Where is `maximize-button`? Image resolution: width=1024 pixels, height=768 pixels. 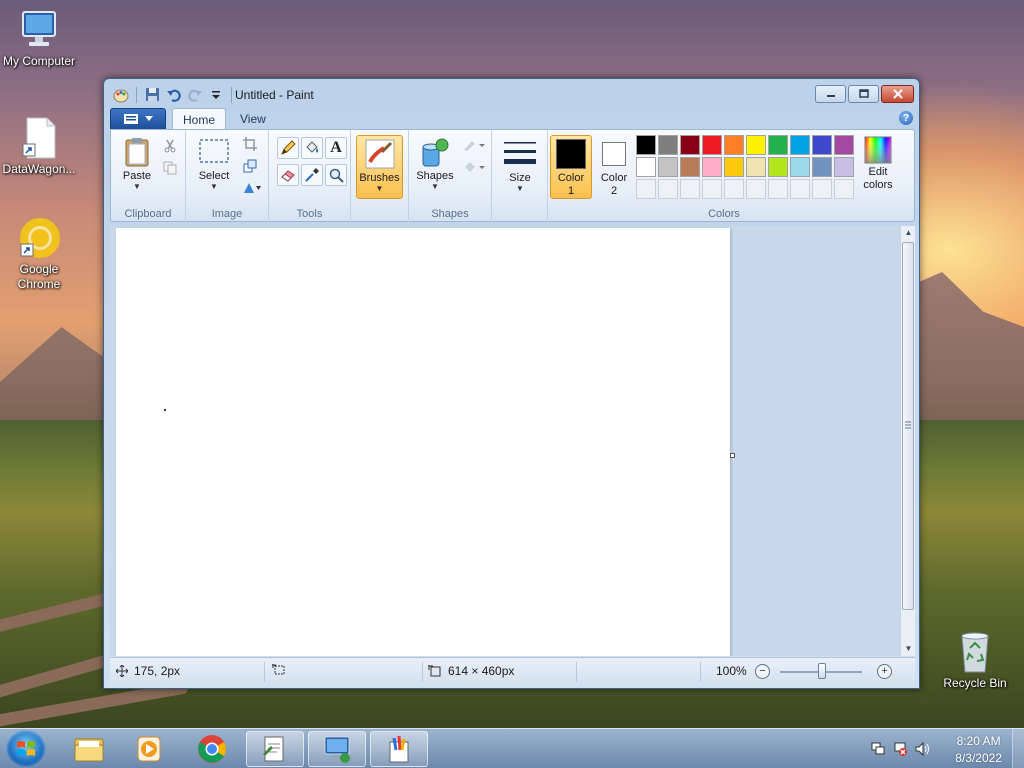 maximize-button is located at coordinates (863, 94).